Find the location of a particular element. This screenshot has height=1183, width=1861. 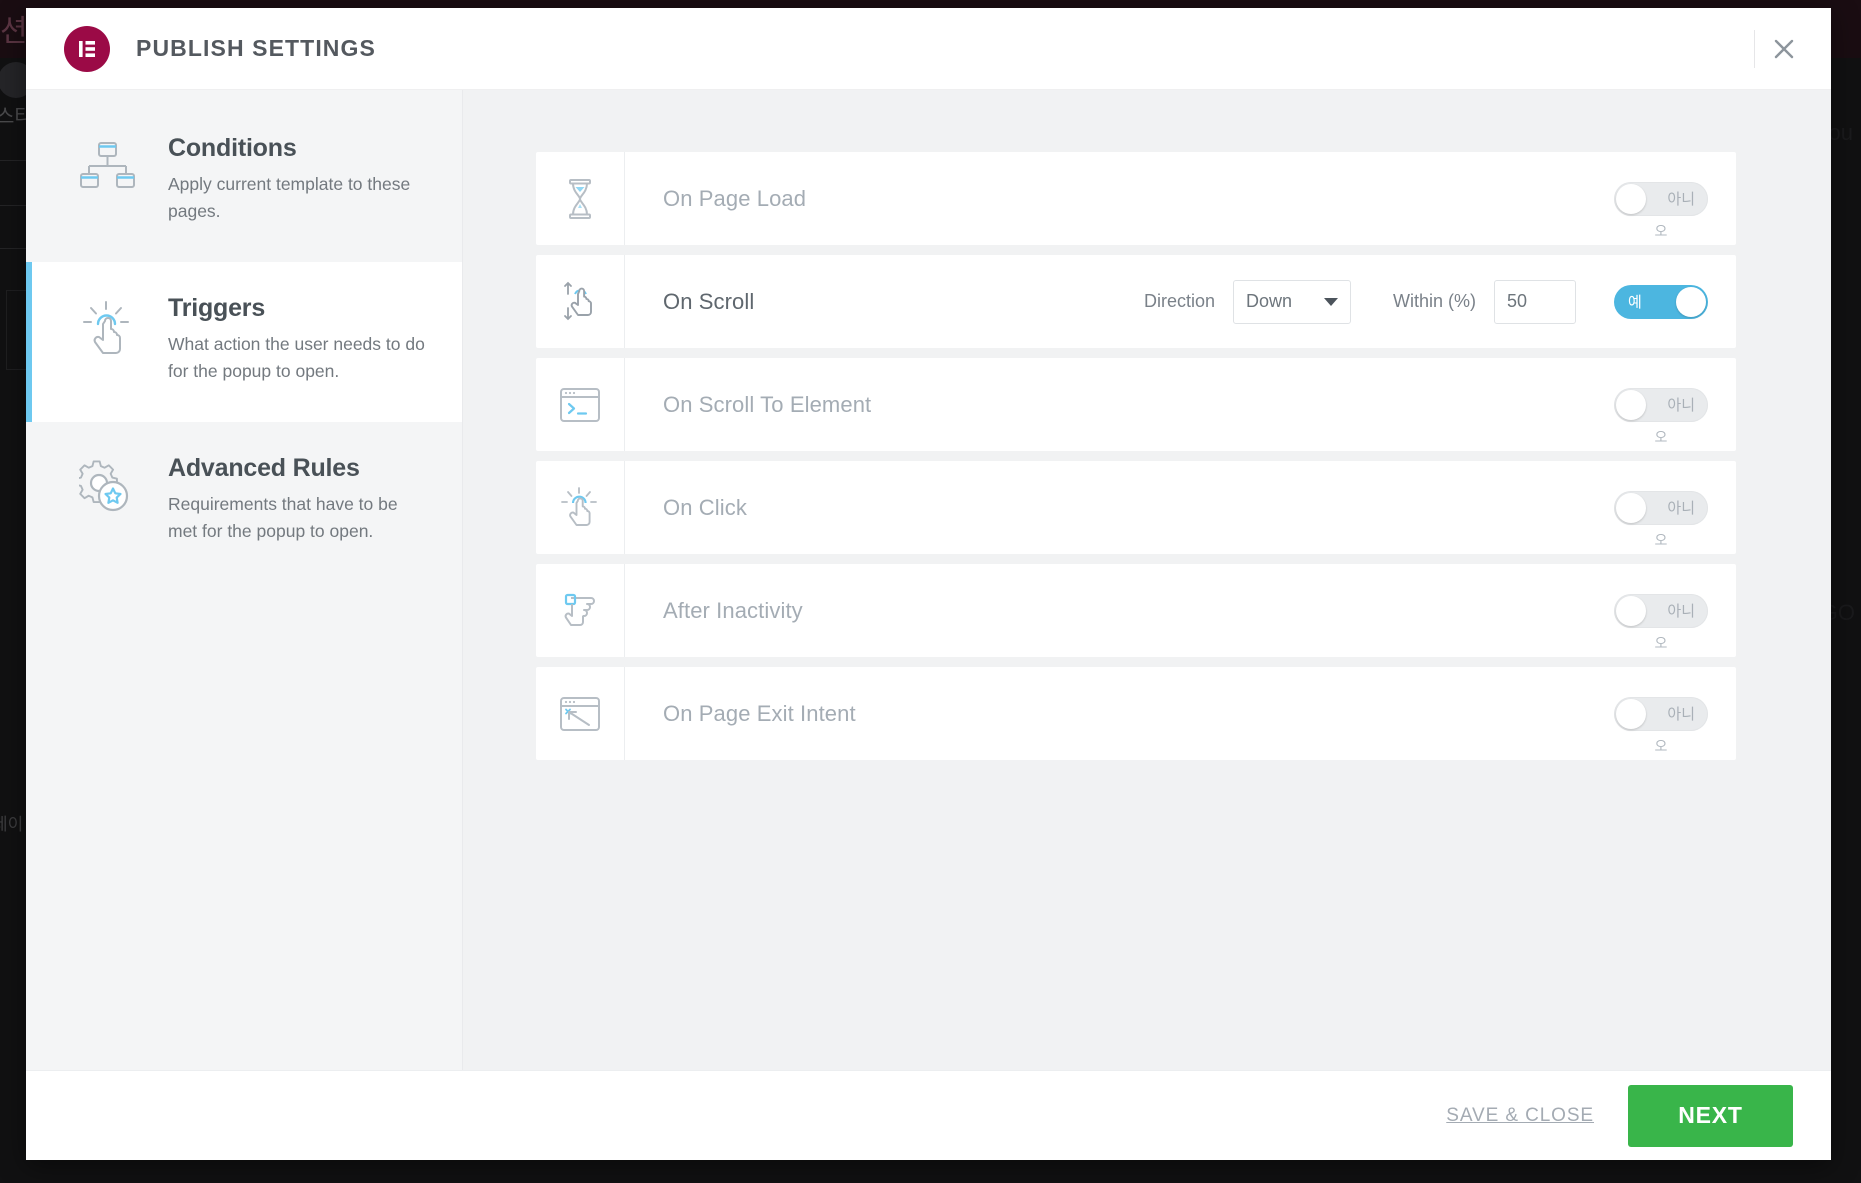

header-divider is located at coordinates (1754, 49).